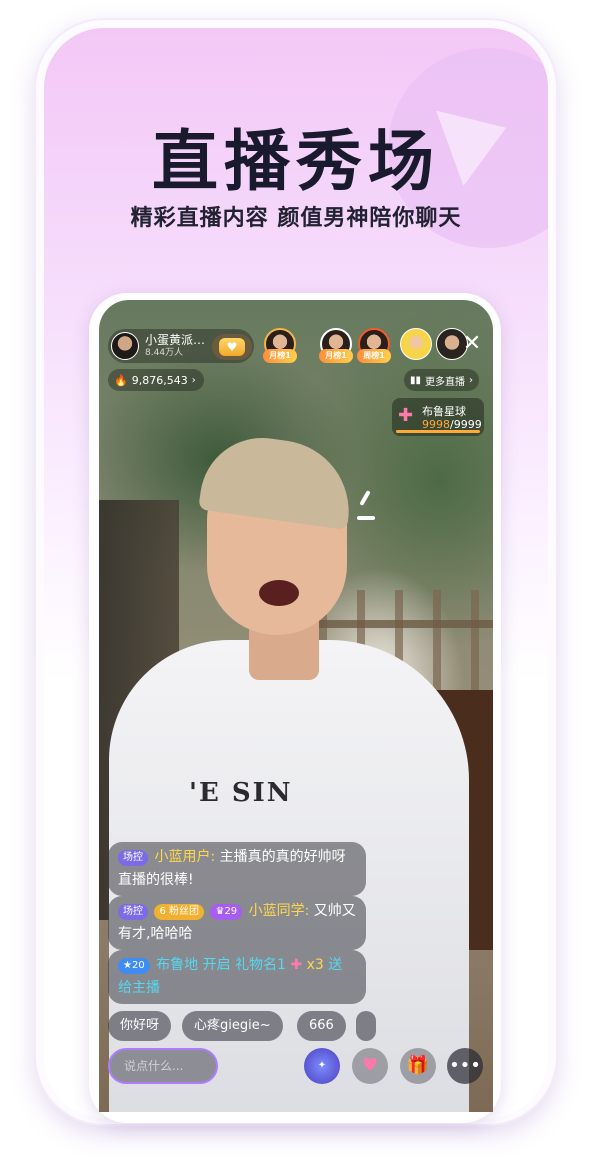 This screenshot has width=592, height=1173. I want to click on quick-reply-3: 666, so click(321, 1026).